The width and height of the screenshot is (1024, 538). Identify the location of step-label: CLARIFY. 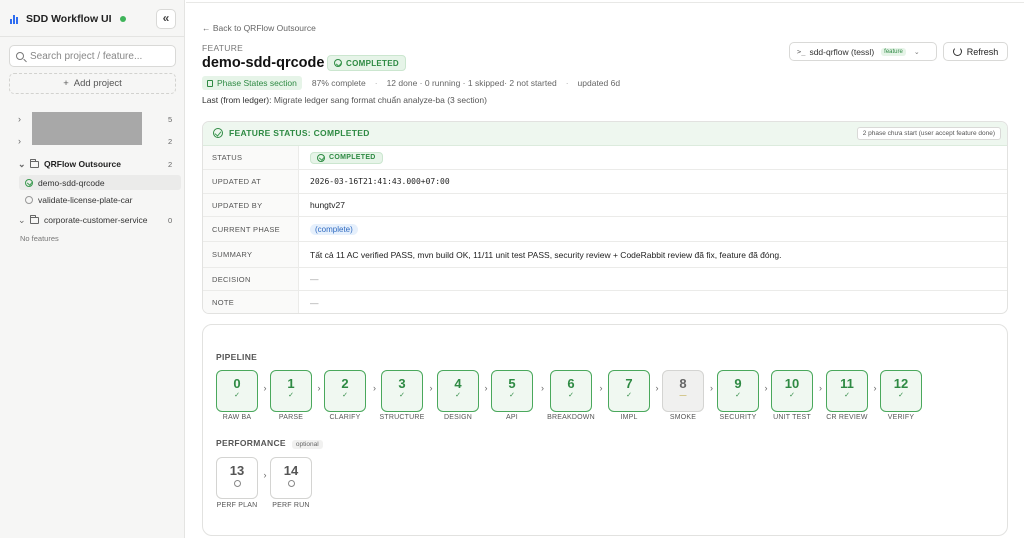
(345, 417).